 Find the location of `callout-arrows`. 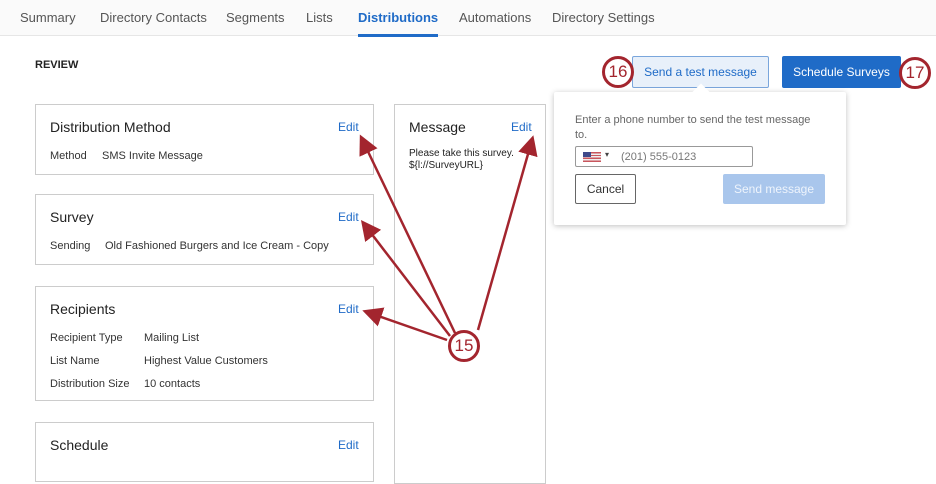

callout-arrows is located at coordinates (448, 238).